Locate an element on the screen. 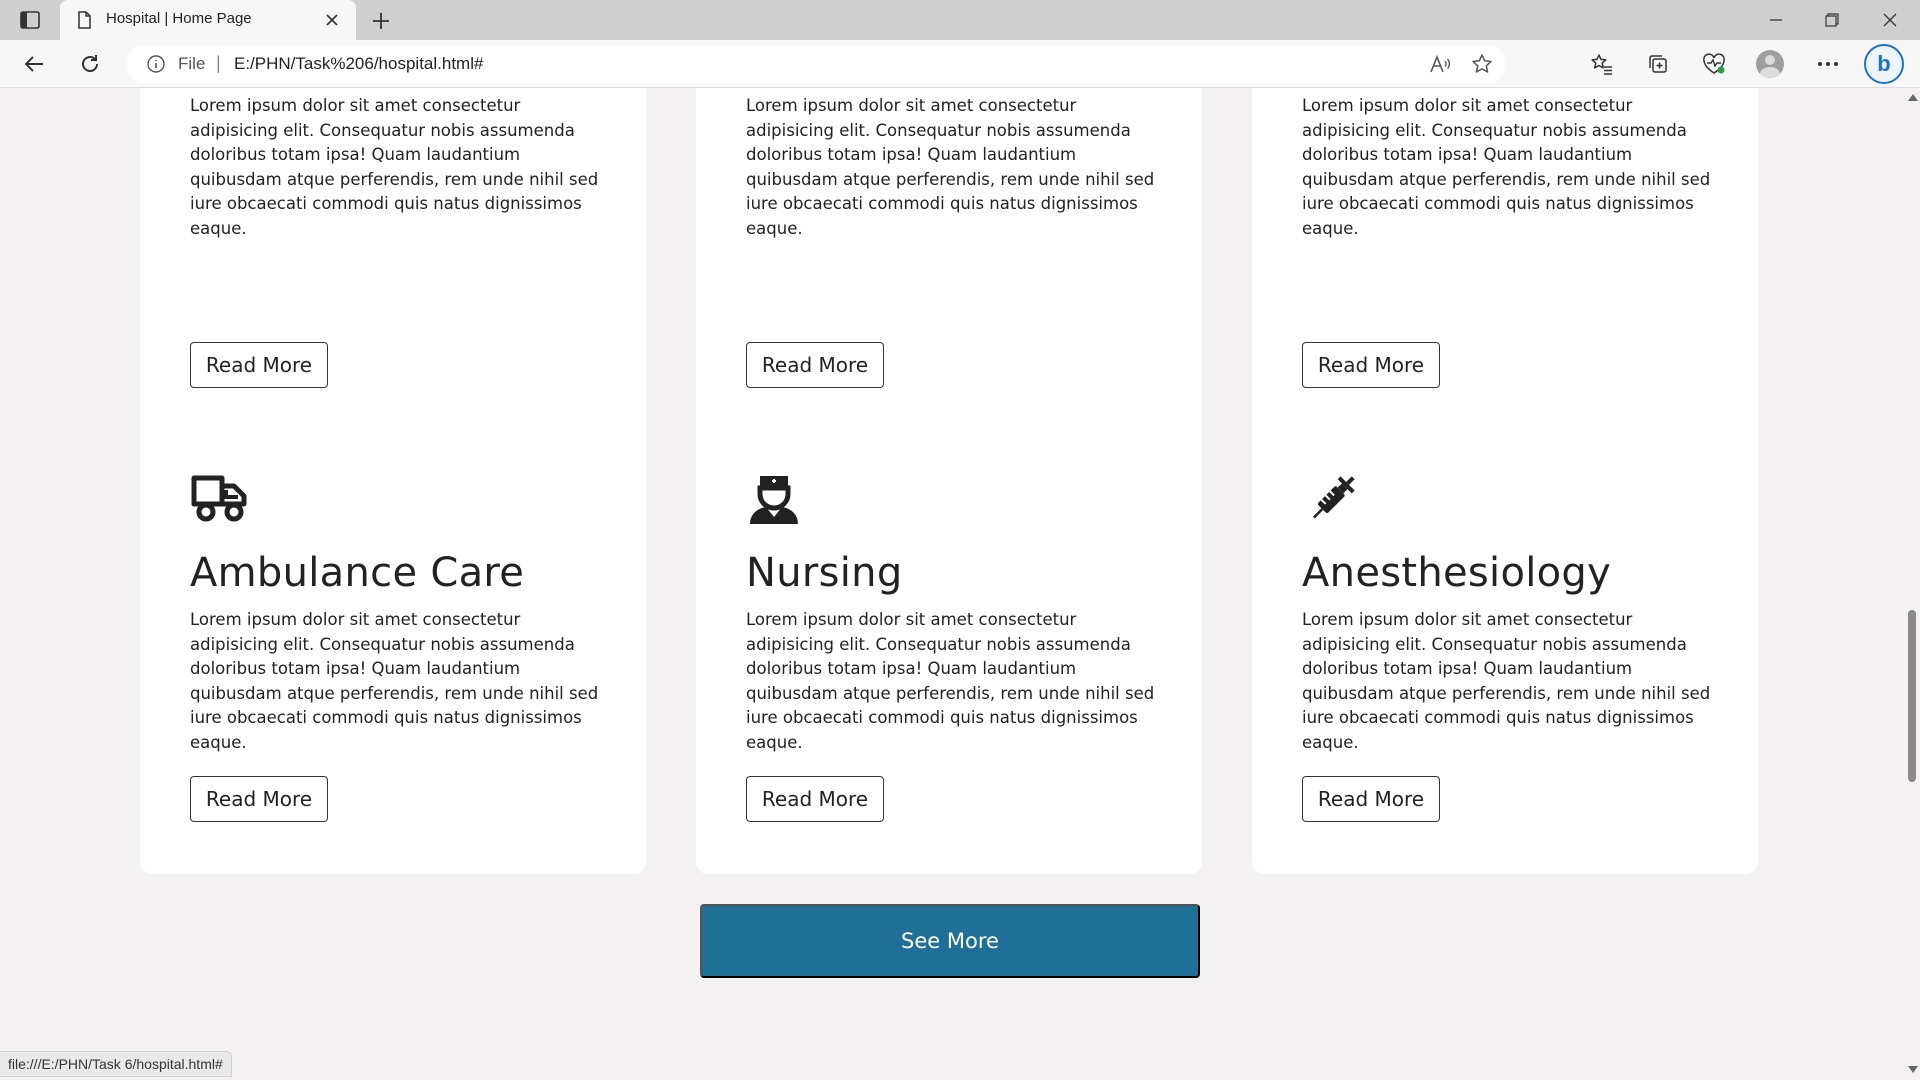 The height and width of the screenshot is (1080, 1920). scrollbar-thumb is located at coordinates (1912, 696).